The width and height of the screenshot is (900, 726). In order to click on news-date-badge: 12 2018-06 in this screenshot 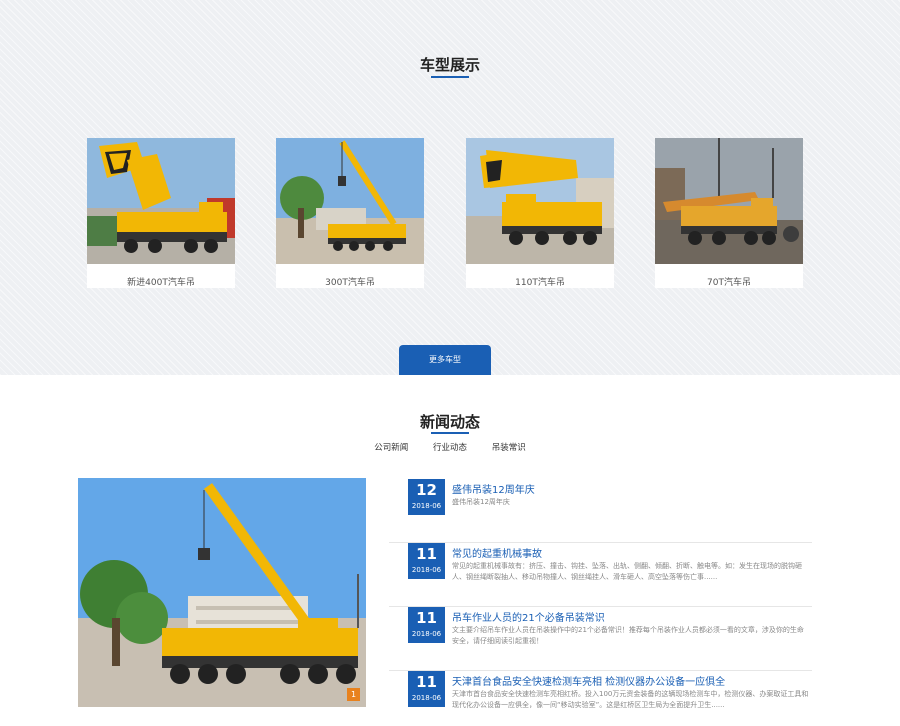, I will do `click(426, 497)`.